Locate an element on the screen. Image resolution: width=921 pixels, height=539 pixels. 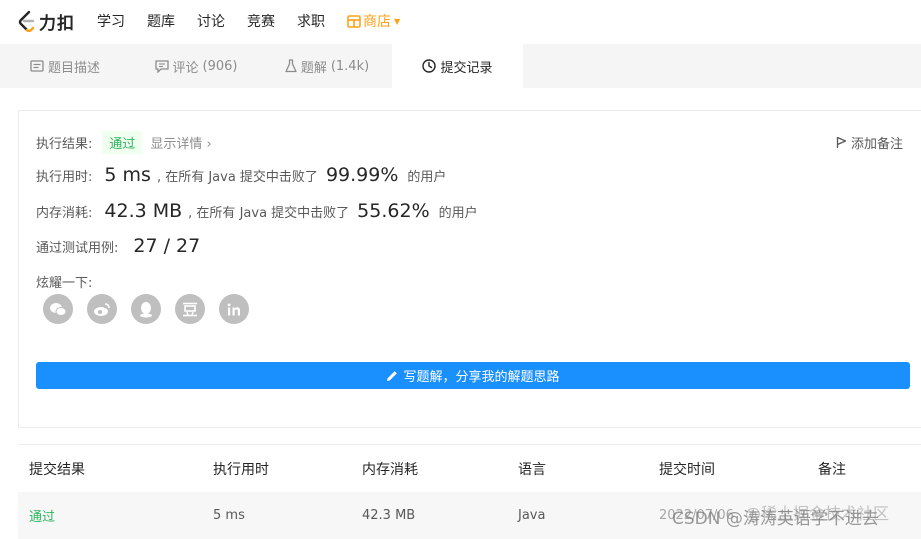
leetcode-logo-icon is located at coordinates (26, 21).